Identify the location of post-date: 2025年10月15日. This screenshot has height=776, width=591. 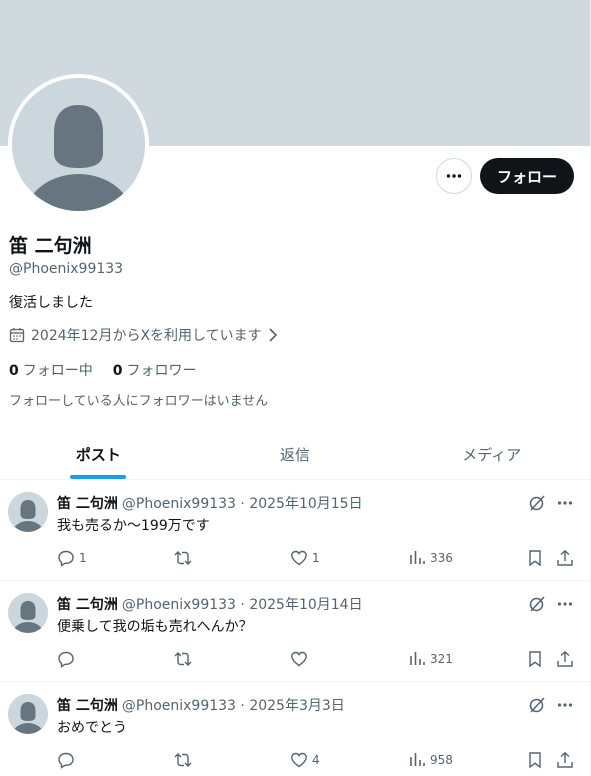
(305, 504).